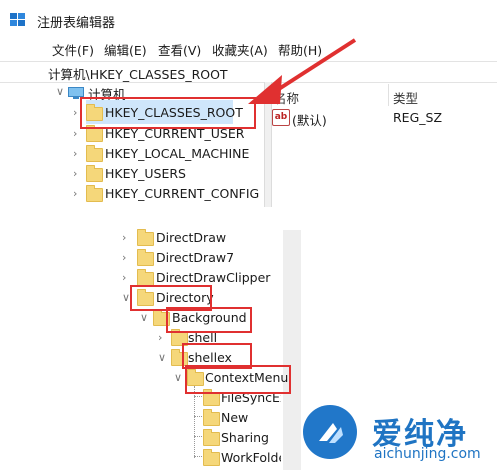 The width and height of the screenshot is (497, 470). What do you see at coordinates (427, 454) in the screenshot?
I see `watermark-url: aichunjing.com` at bounding box center [427, 454].